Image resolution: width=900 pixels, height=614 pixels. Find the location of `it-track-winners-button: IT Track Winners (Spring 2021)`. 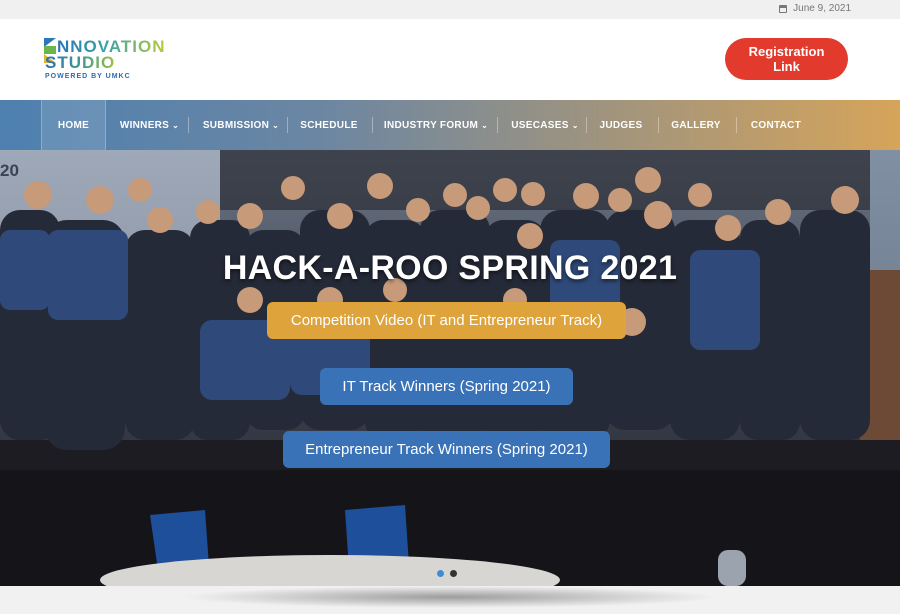

it-track-winners-button: IT Track Winners (Spring 2021) is located at coordinates (446, 386).